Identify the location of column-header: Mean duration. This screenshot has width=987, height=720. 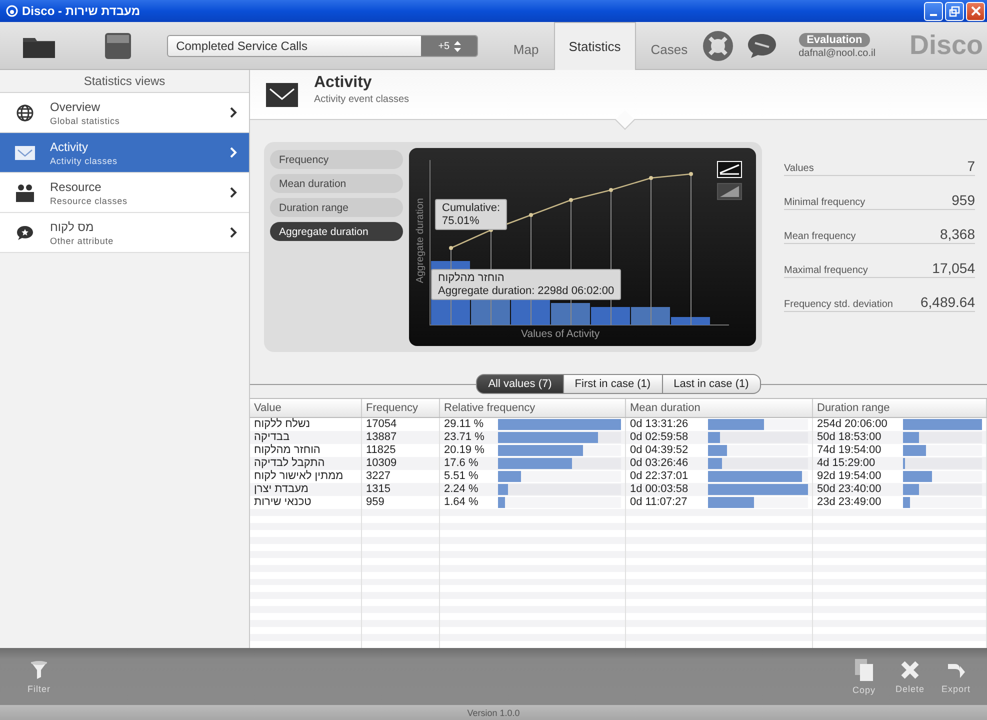
(719, 408).